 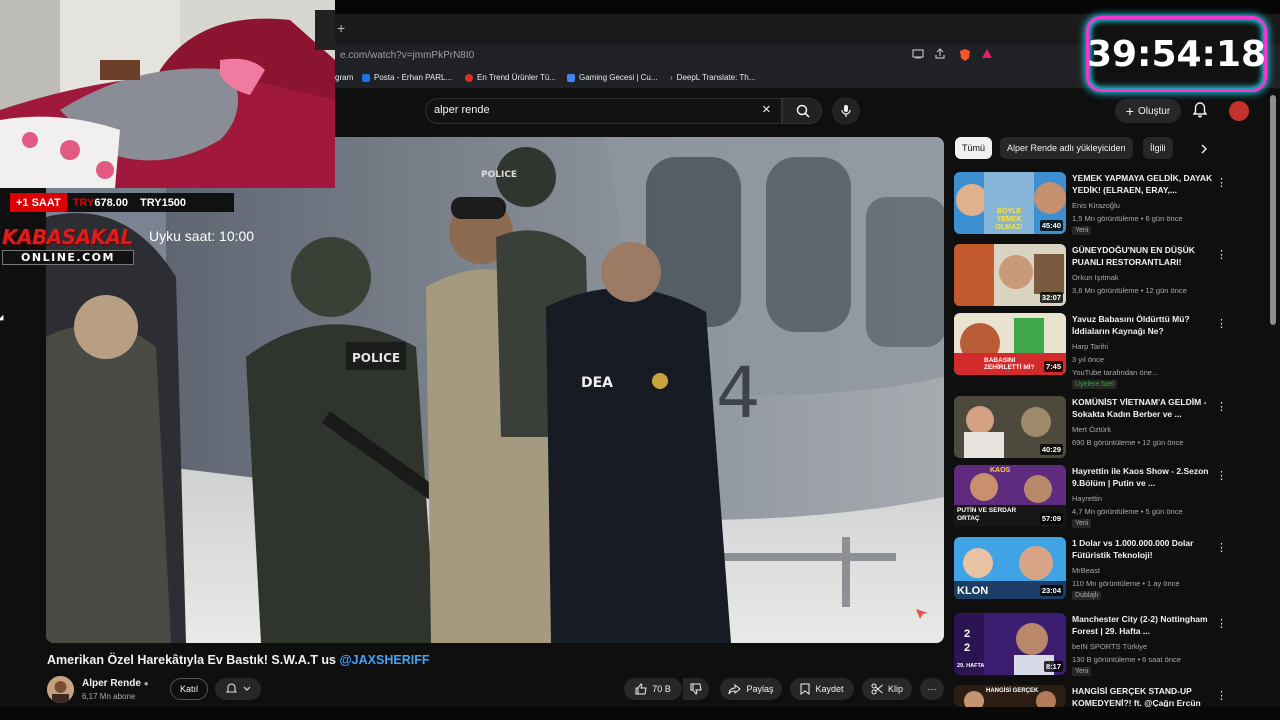 I want to click on video-thumbnail: BÖYLE YEMEK OLMAZ! 45:40, so click(x=1010, y=203).